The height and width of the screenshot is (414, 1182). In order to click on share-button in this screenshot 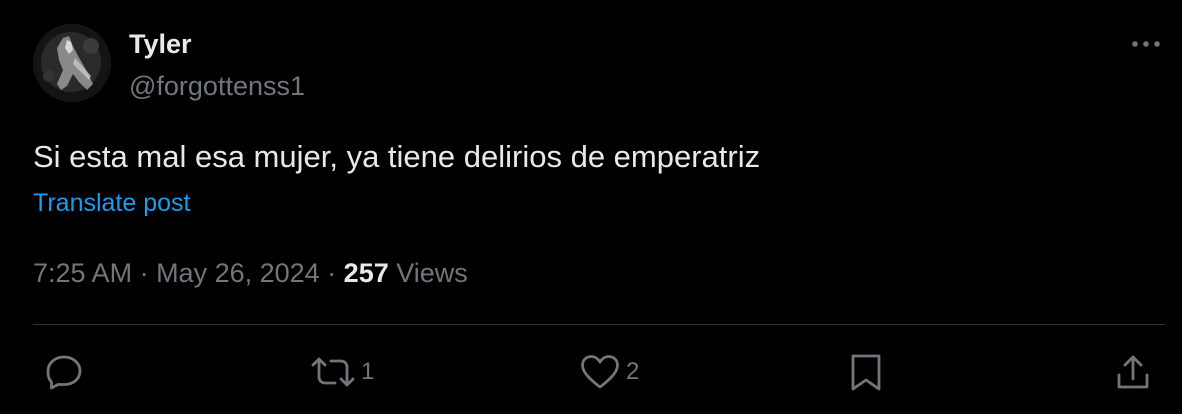, I will do `click(1133, 372)`.